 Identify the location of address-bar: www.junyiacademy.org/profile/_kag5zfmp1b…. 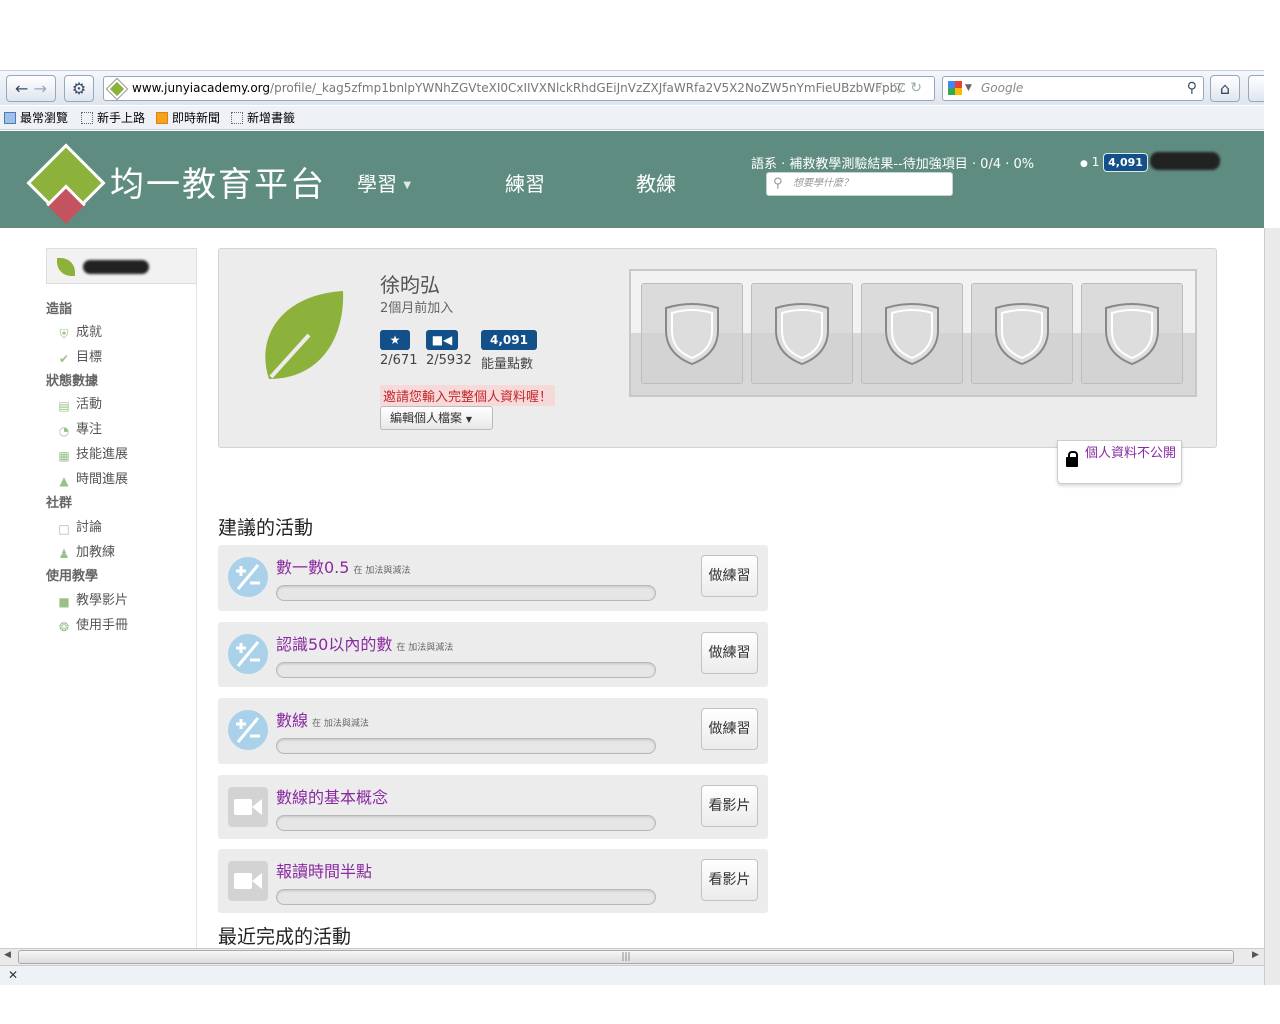
(519, 88).